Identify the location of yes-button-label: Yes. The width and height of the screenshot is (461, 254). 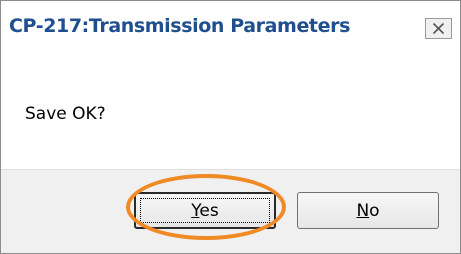
(204, 211).